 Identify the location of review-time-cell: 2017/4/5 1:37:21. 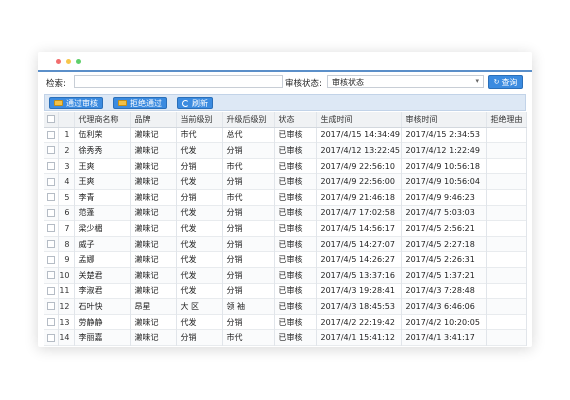
(444, 275).